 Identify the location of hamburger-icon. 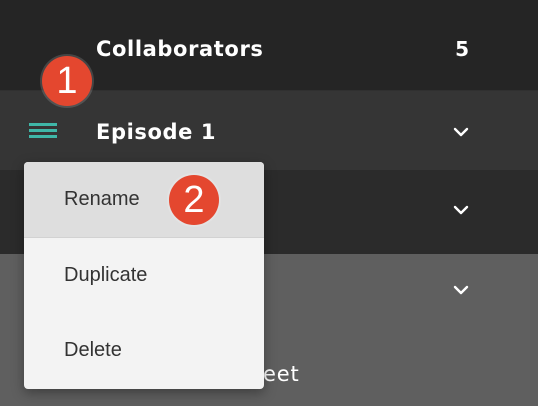
(44, 131).